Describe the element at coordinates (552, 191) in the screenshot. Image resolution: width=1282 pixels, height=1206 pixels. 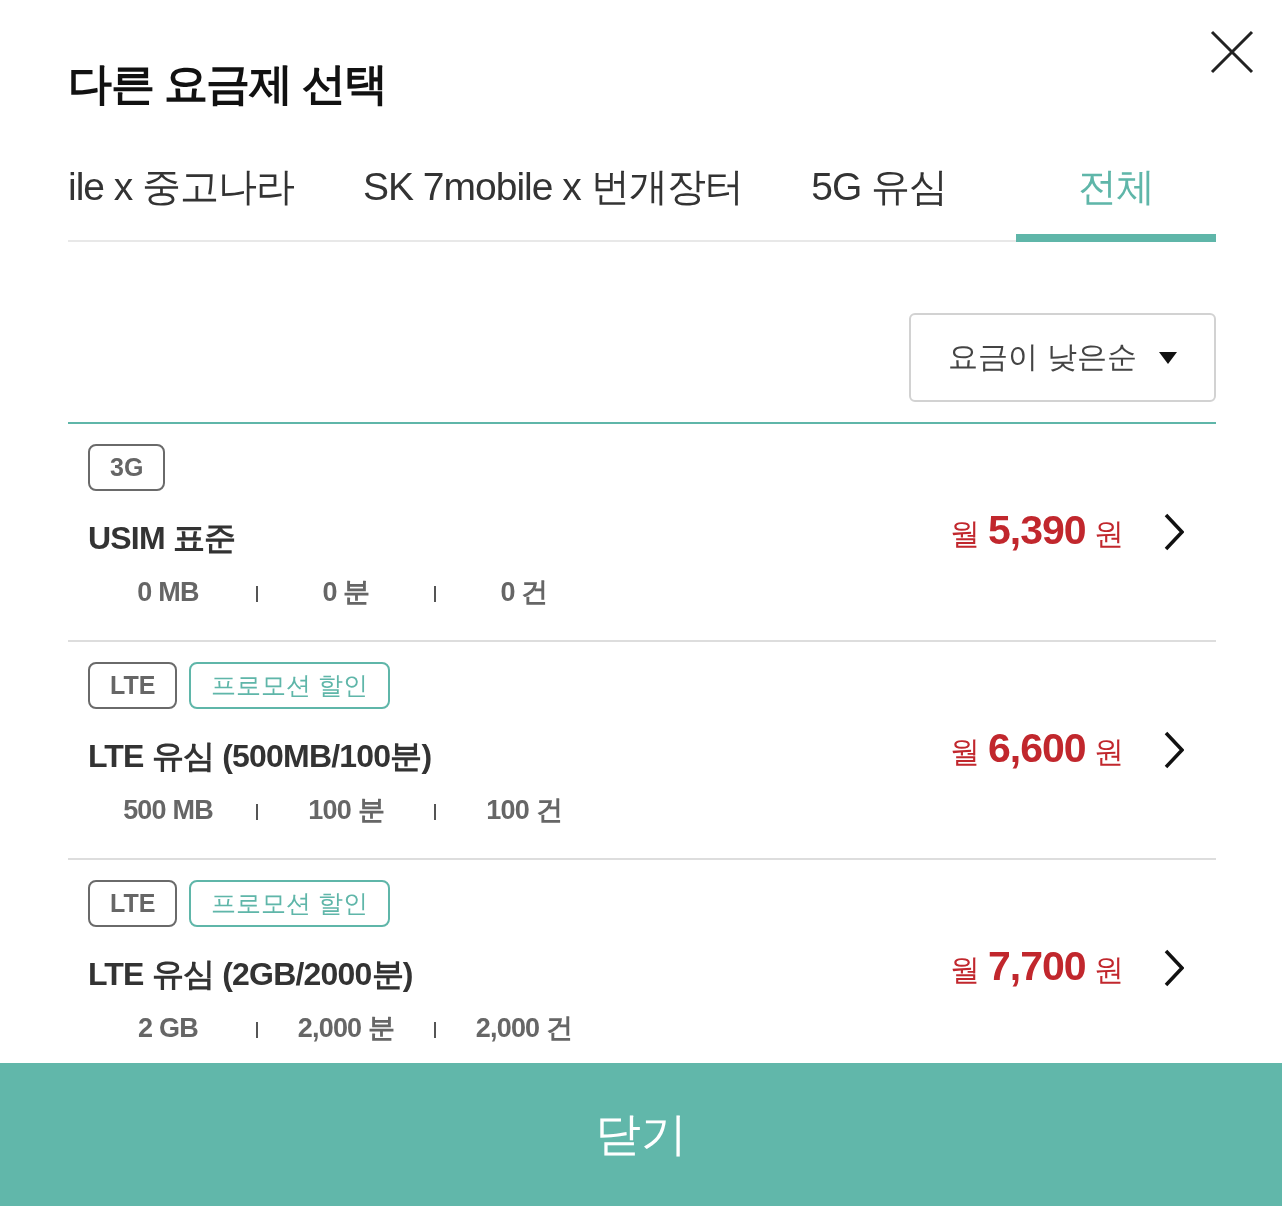
I see `tab: SK 7mobile x 번개장터` at that location.